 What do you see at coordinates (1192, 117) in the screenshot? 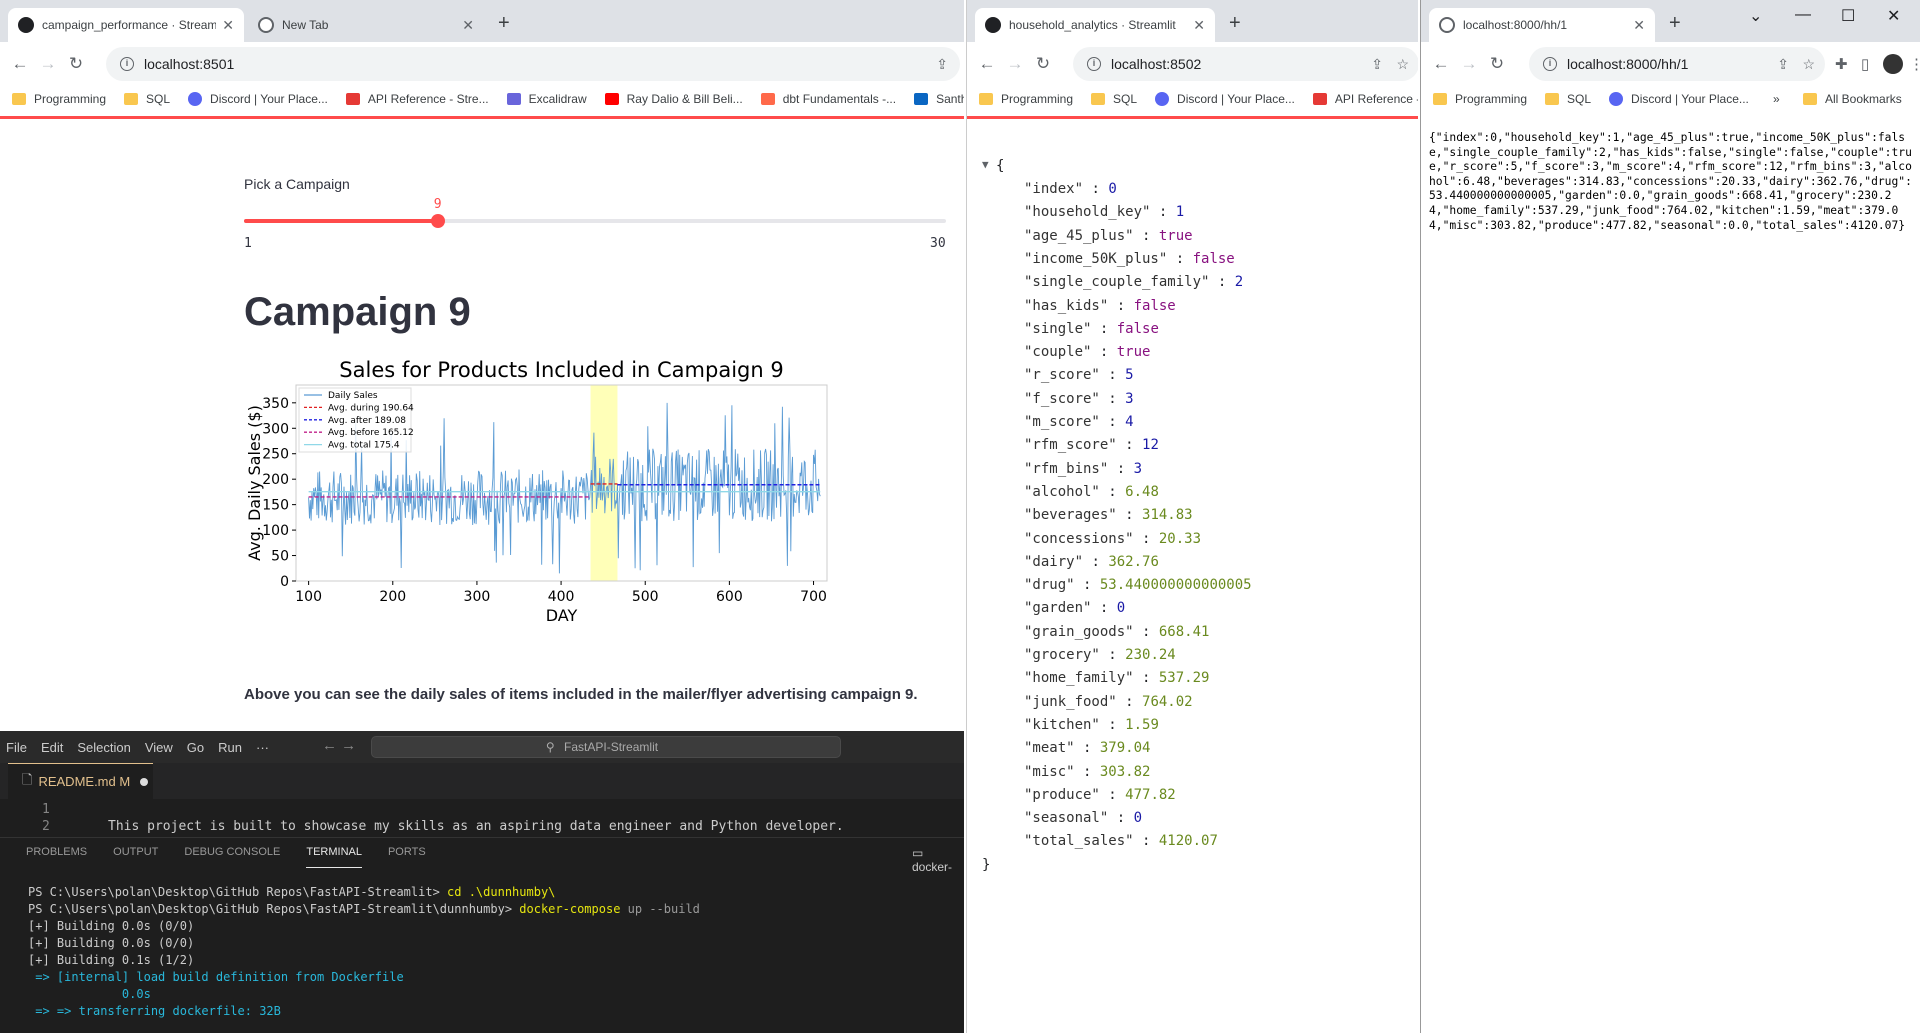
I see `streamlit-header-line` at bounding box center [1192, 117].